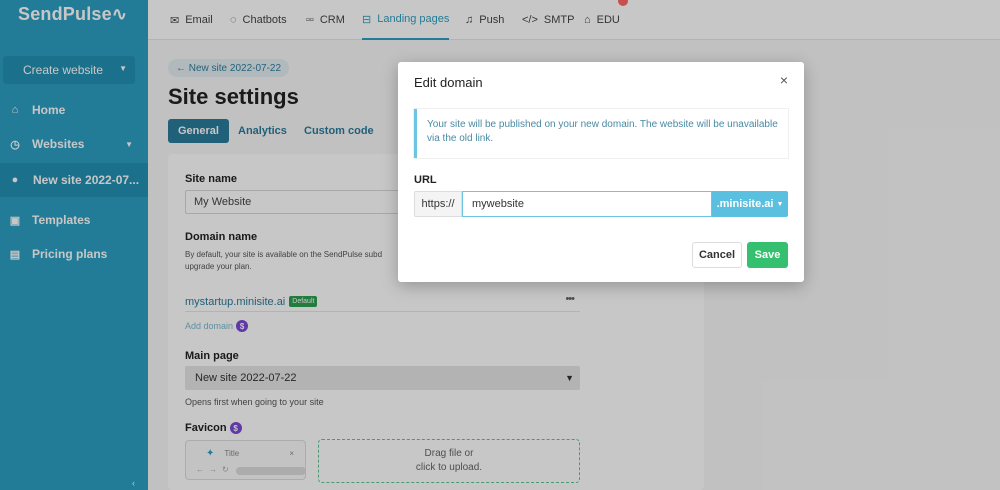  What do you see at coordinates (767, 255) in the screenshot?
I see `save-button: Save` at bounding box center [767, 255].